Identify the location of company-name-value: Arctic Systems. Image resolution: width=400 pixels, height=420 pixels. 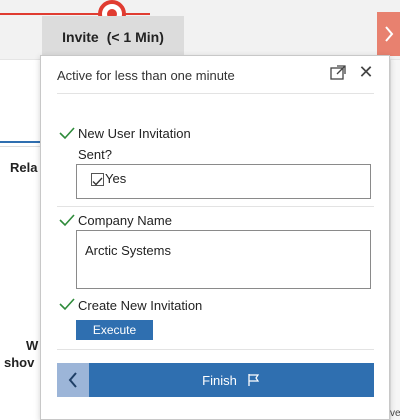
(128, 250).